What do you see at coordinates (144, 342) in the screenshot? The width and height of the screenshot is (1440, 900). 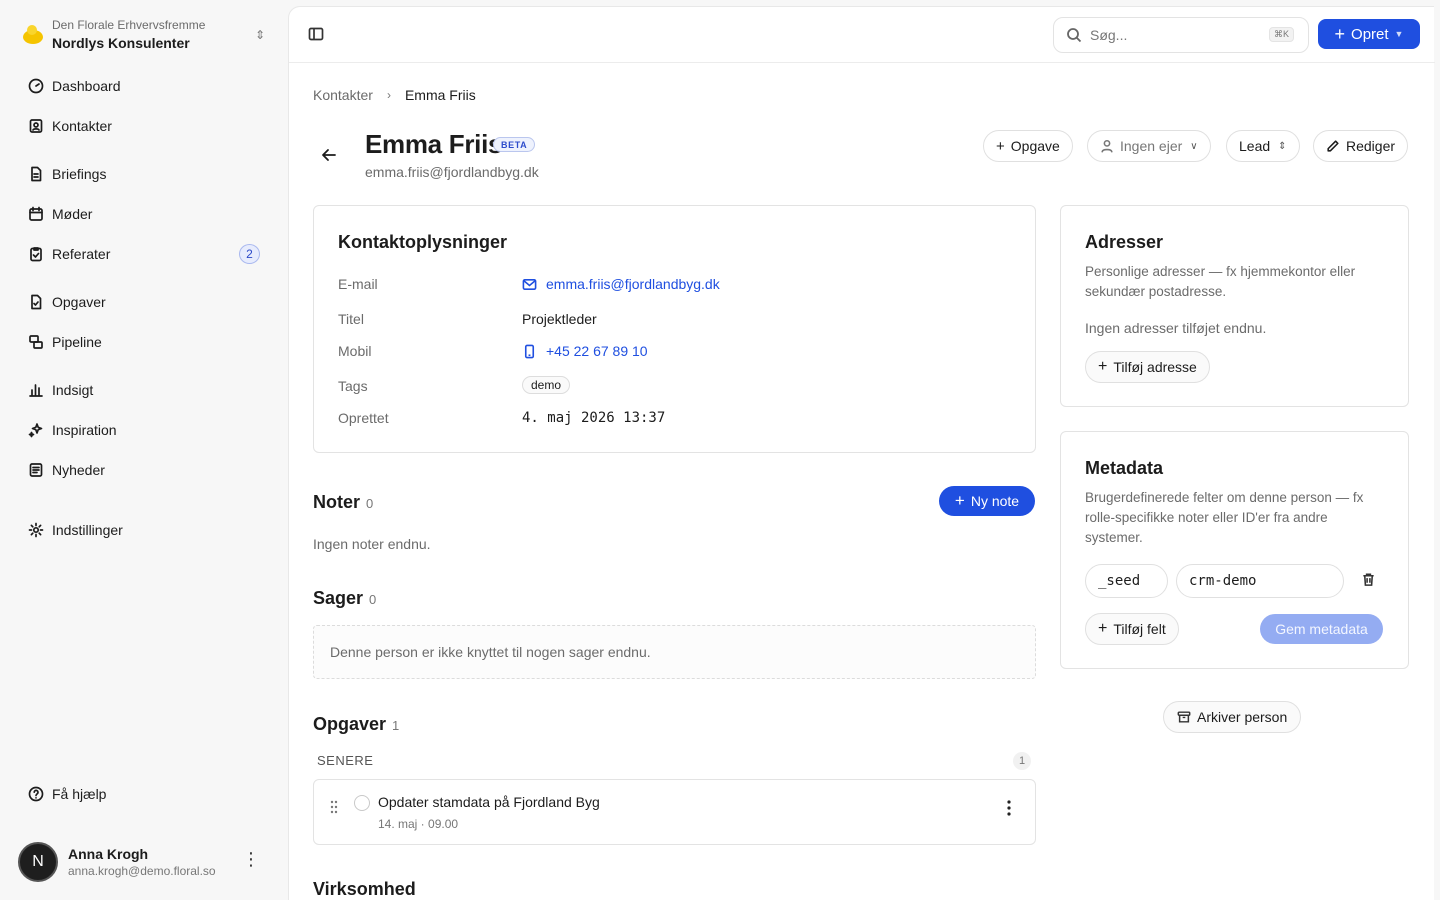 I see `sidebar-item-pipeline: Pipeline` at bounding box center [144, 342].